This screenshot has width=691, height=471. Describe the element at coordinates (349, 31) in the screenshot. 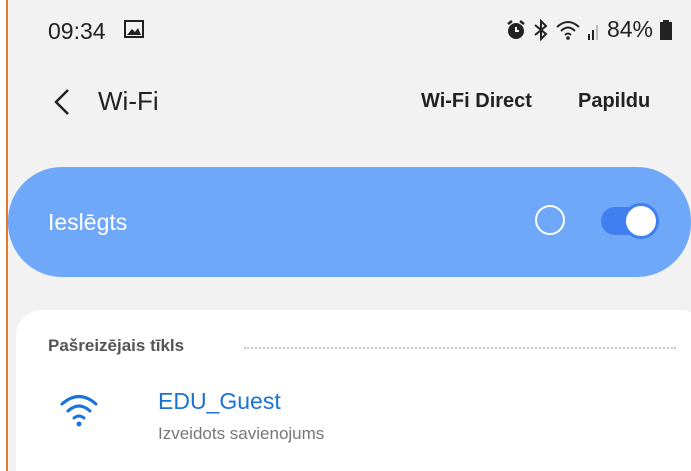

I see `status-bar: 09:34 84%` at that location.